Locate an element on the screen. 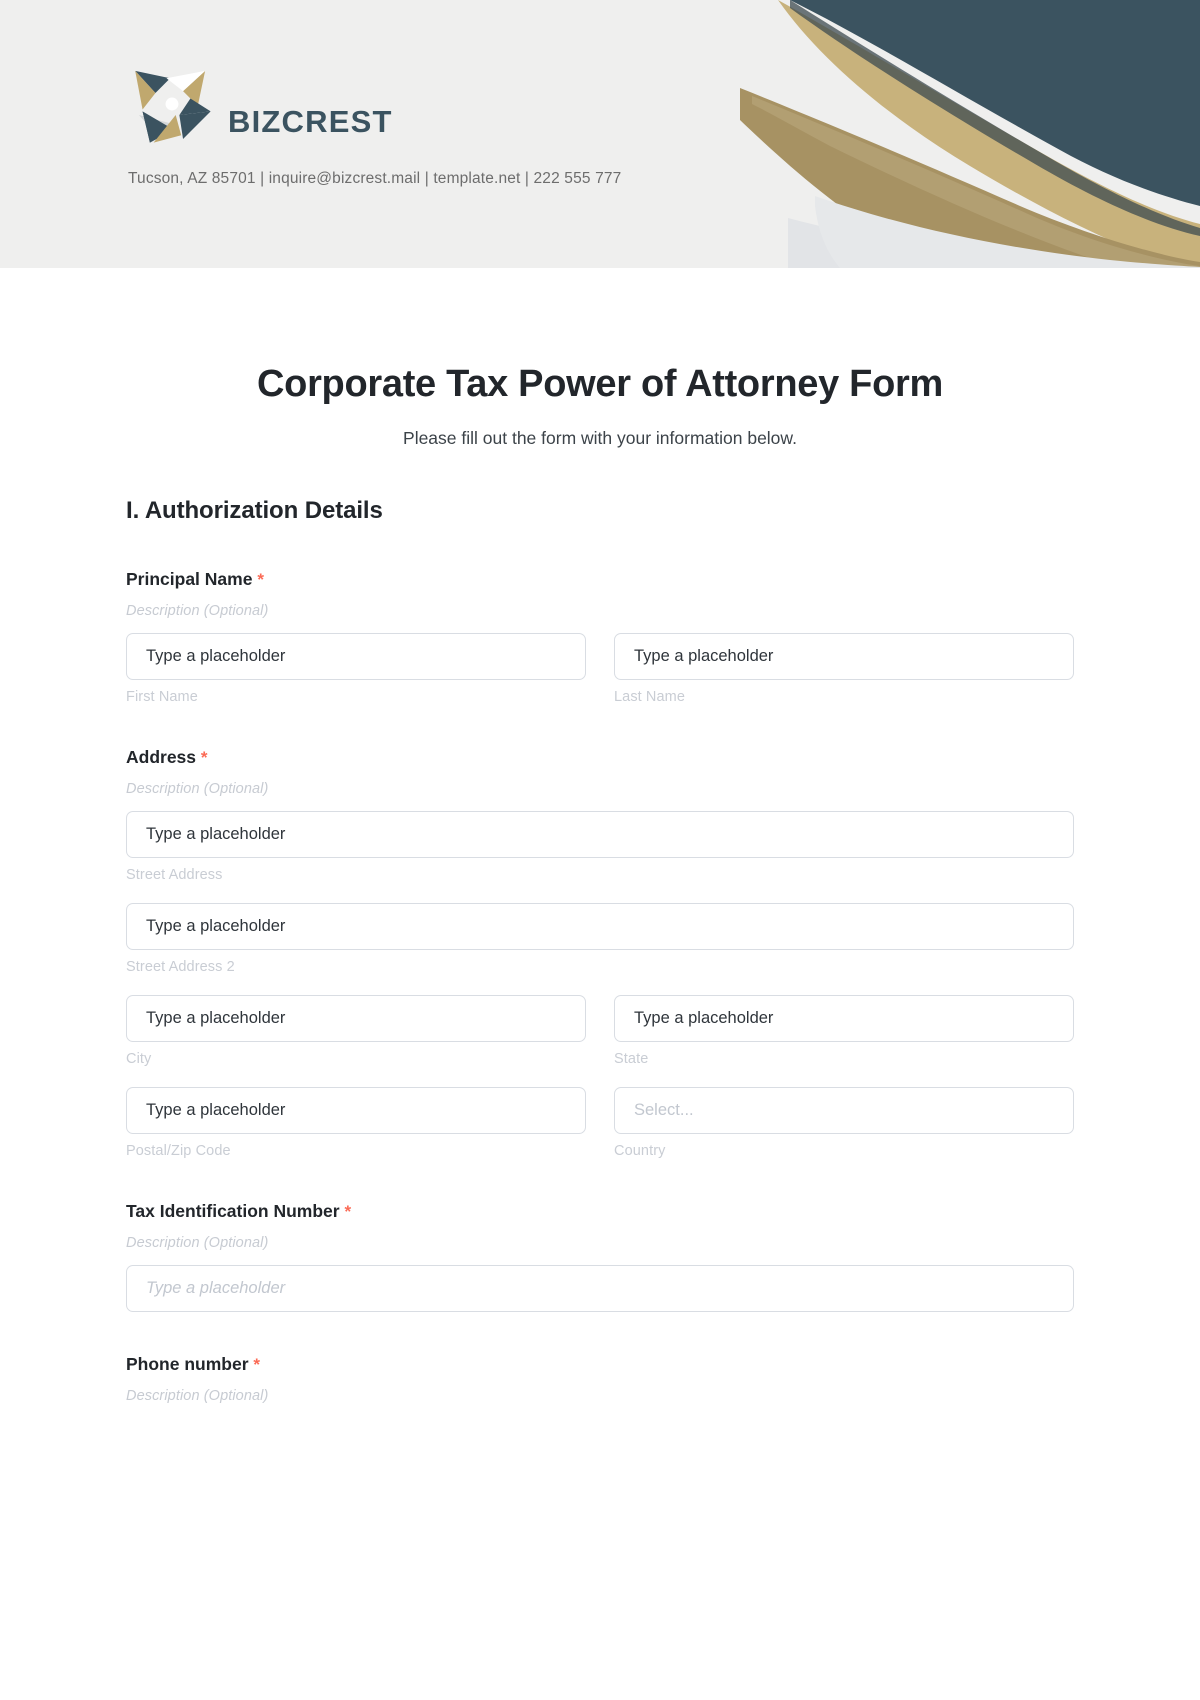  sub-label-postal-zip-code: Postal/Zip Code is located at coordinates (178, 1151).